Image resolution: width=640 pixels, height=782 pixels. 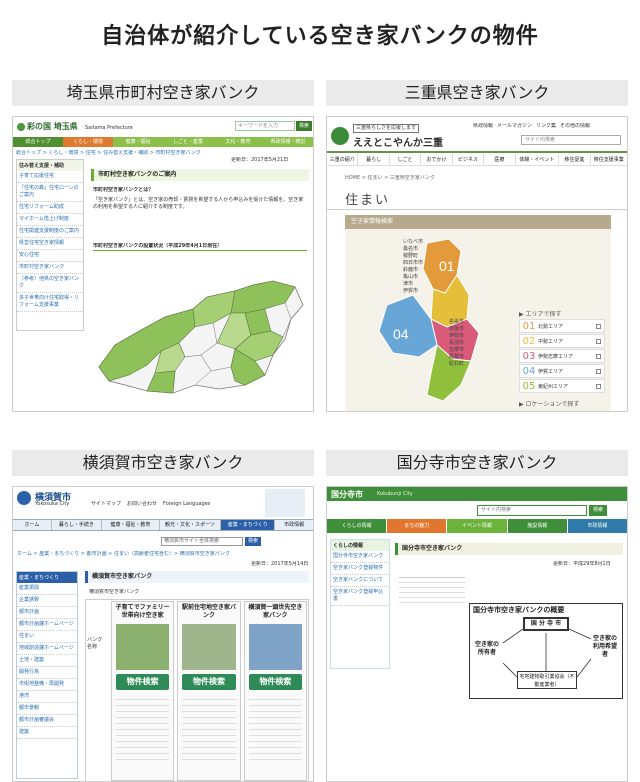 What do you see at coordinates (47, 637) in the screenshot?
I see `sidebar-item: 住まい` at bounding box center [47, 637].